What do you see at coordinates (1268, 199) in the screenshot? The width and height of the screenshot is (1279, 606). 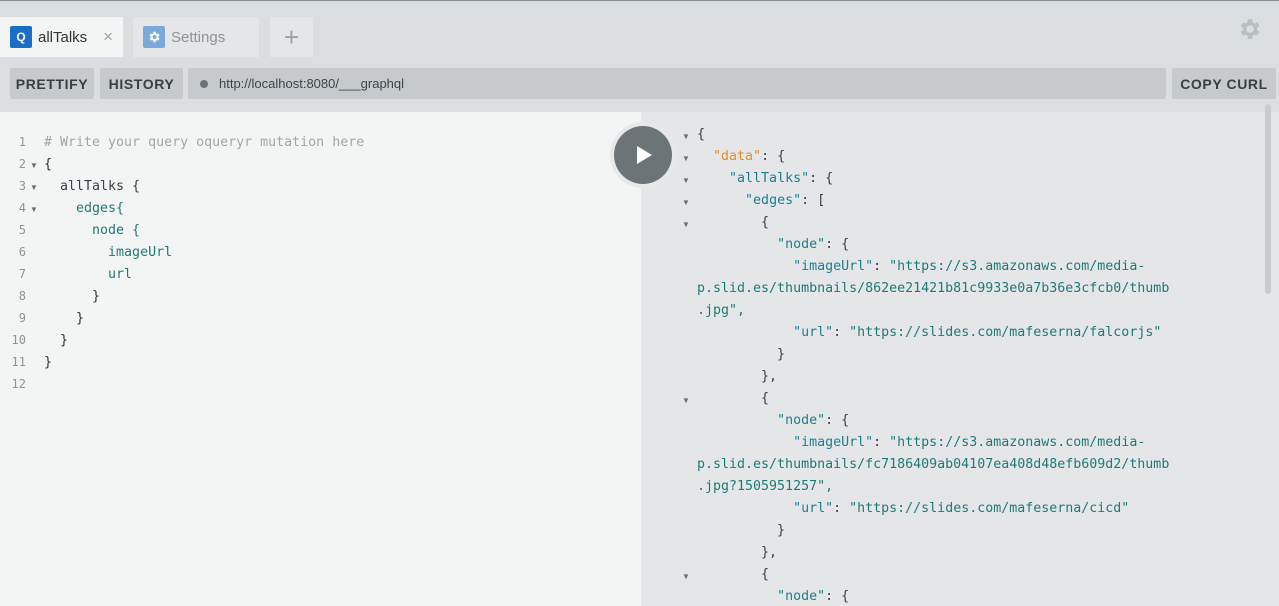 I see `result-scrollbar` at bounding box center [1268, 199].